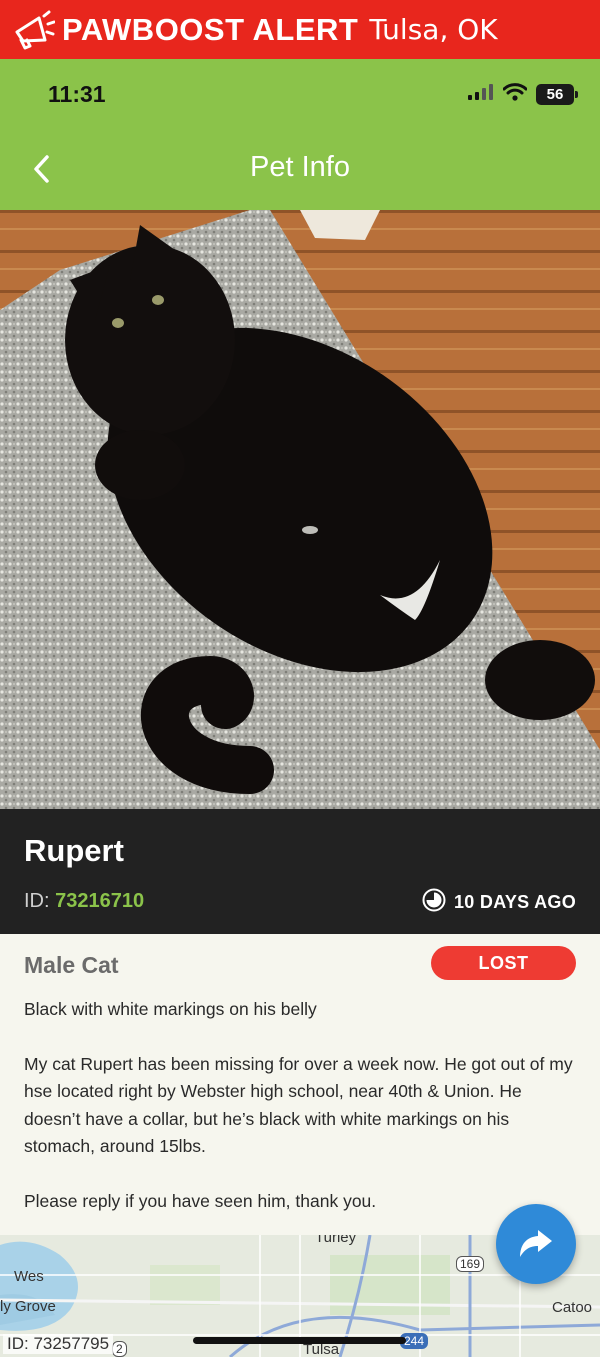  I want to click on megaphone-icon, so click(33, 30).